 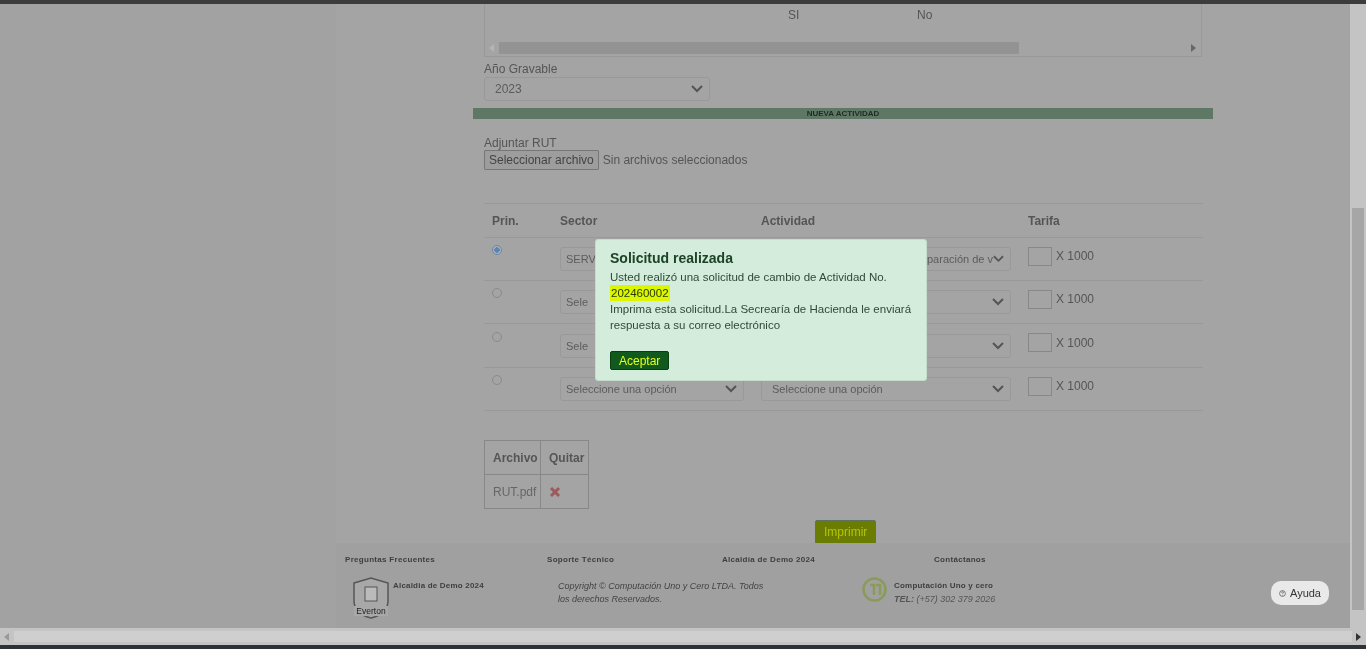 I want to click on column-header: Prin., so click(x=506, y=220).